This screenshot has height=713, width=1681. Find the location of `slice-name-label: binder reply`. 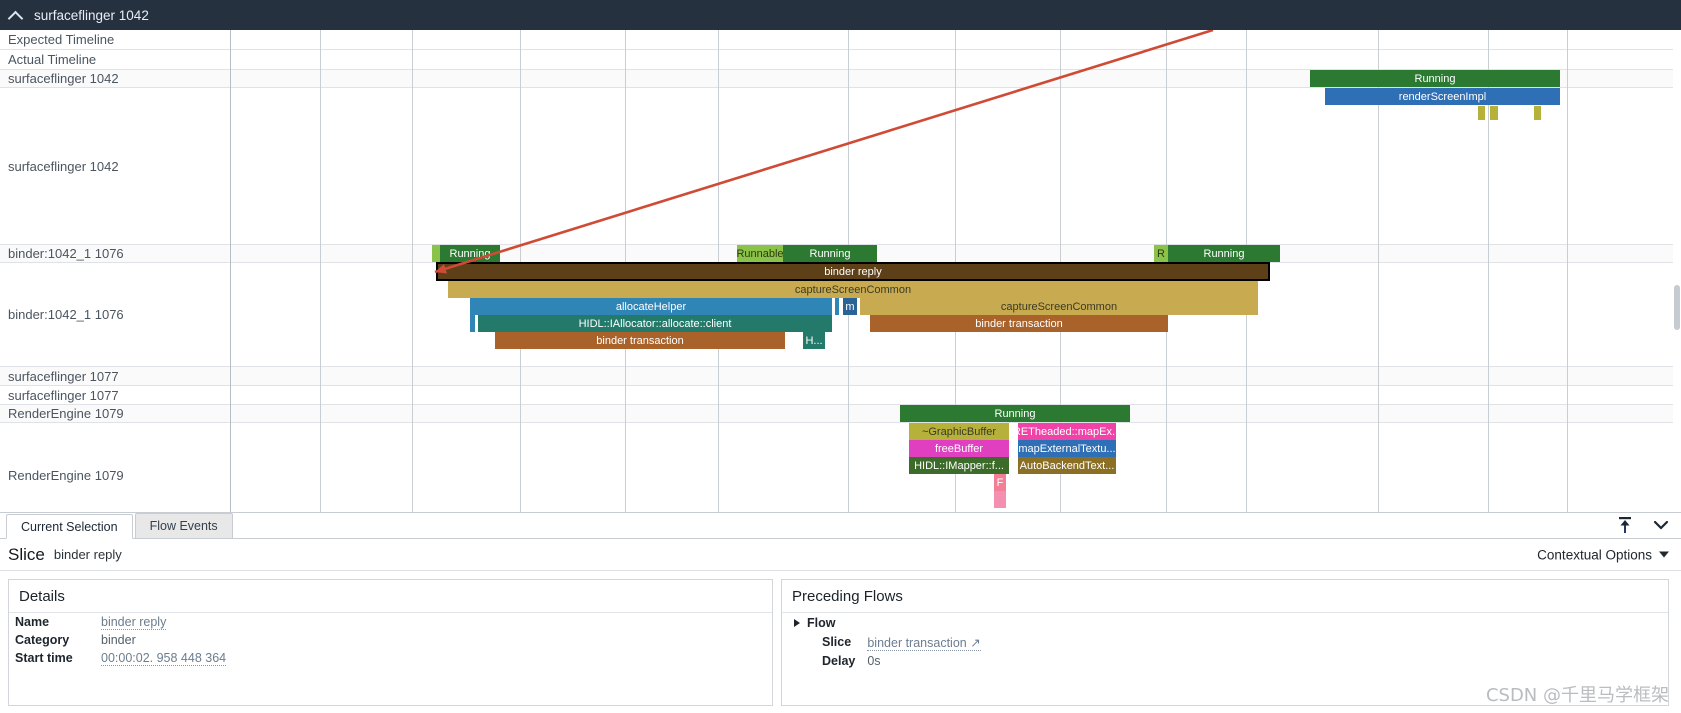

slice-name-label: binder reply is located at coordinates (87, 554).